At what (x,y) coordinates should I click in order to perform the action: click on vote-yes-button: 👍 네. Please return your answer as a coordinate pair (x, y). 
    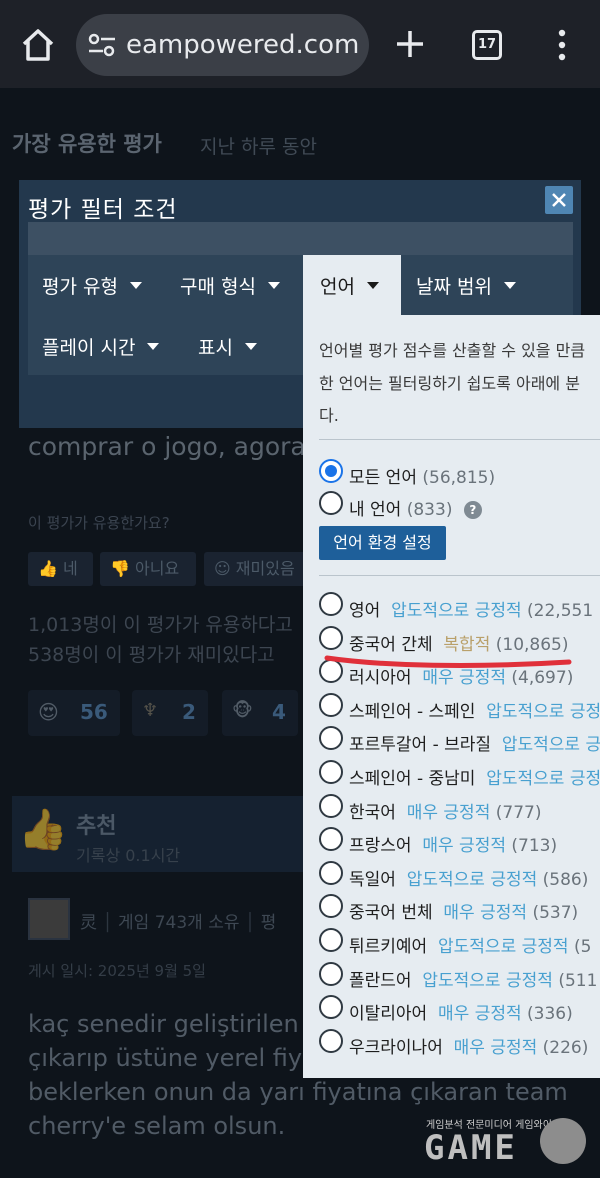
    Looking at the image, I should click on (60, 569).